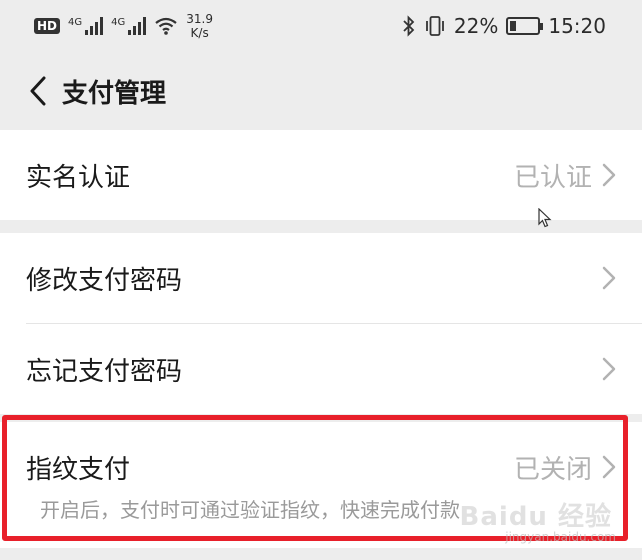 Image resolution: width=642 pixels, height=560 pixels. Describe the element at coordinates (78, 469) in the screenshot. I see `fingerprint-pay-label: 指纹支付` at that location.